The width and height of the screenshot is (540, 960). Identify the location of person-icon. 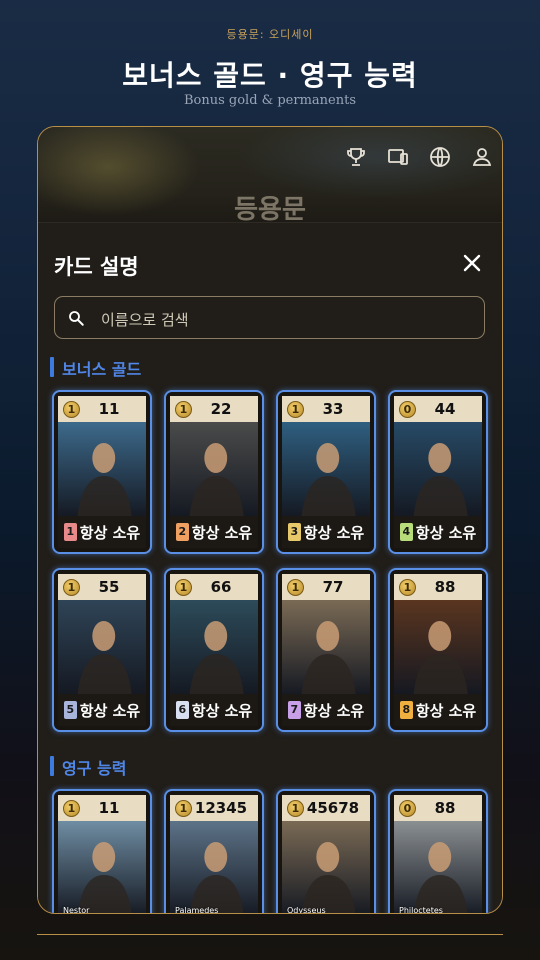
(482, 157).